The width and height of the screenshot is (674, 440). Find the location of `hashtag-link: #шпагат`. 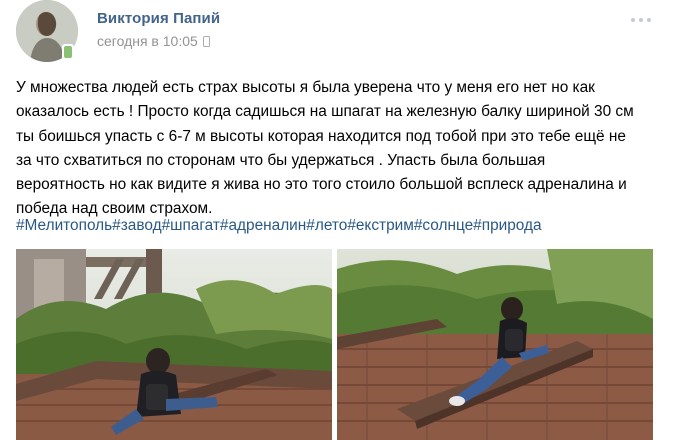

hashtag-link: #шпагат is located at coordinates (191, 225).